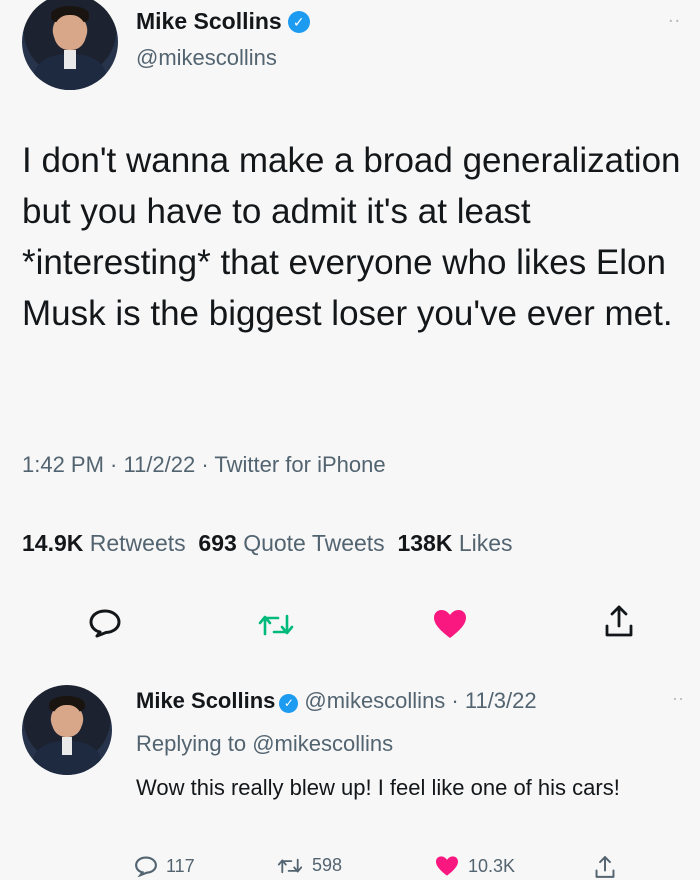 This screenshot has height=880, width=700. Describe the element at coordinates (322, 743) in the screenshot. I see `replying-mention: @mikescollins` at that location.